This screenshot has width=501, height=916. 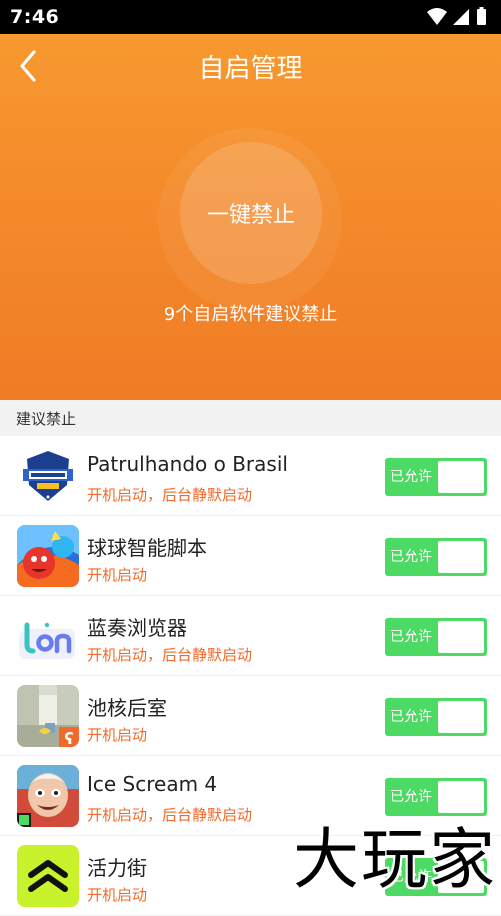 What do you see at coordinates (187, 464) in the screenshot?
I see `app-name: Patrulhando o Brasil` at bounding box center [187, 464].